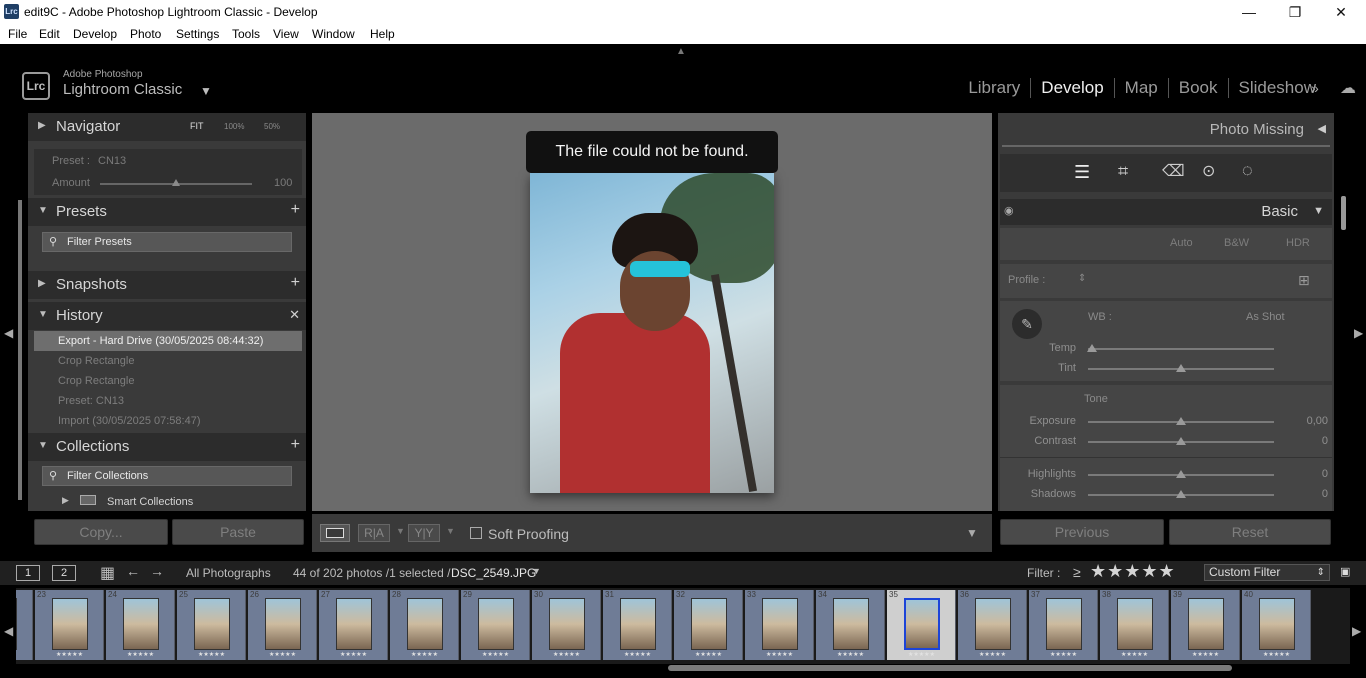 This screenshot has width=1366, height=678. What do you see at coordinates (1265, 317) in the screenshot?
I see `wb-value: As Shot` at bounding box center [1265, 317].